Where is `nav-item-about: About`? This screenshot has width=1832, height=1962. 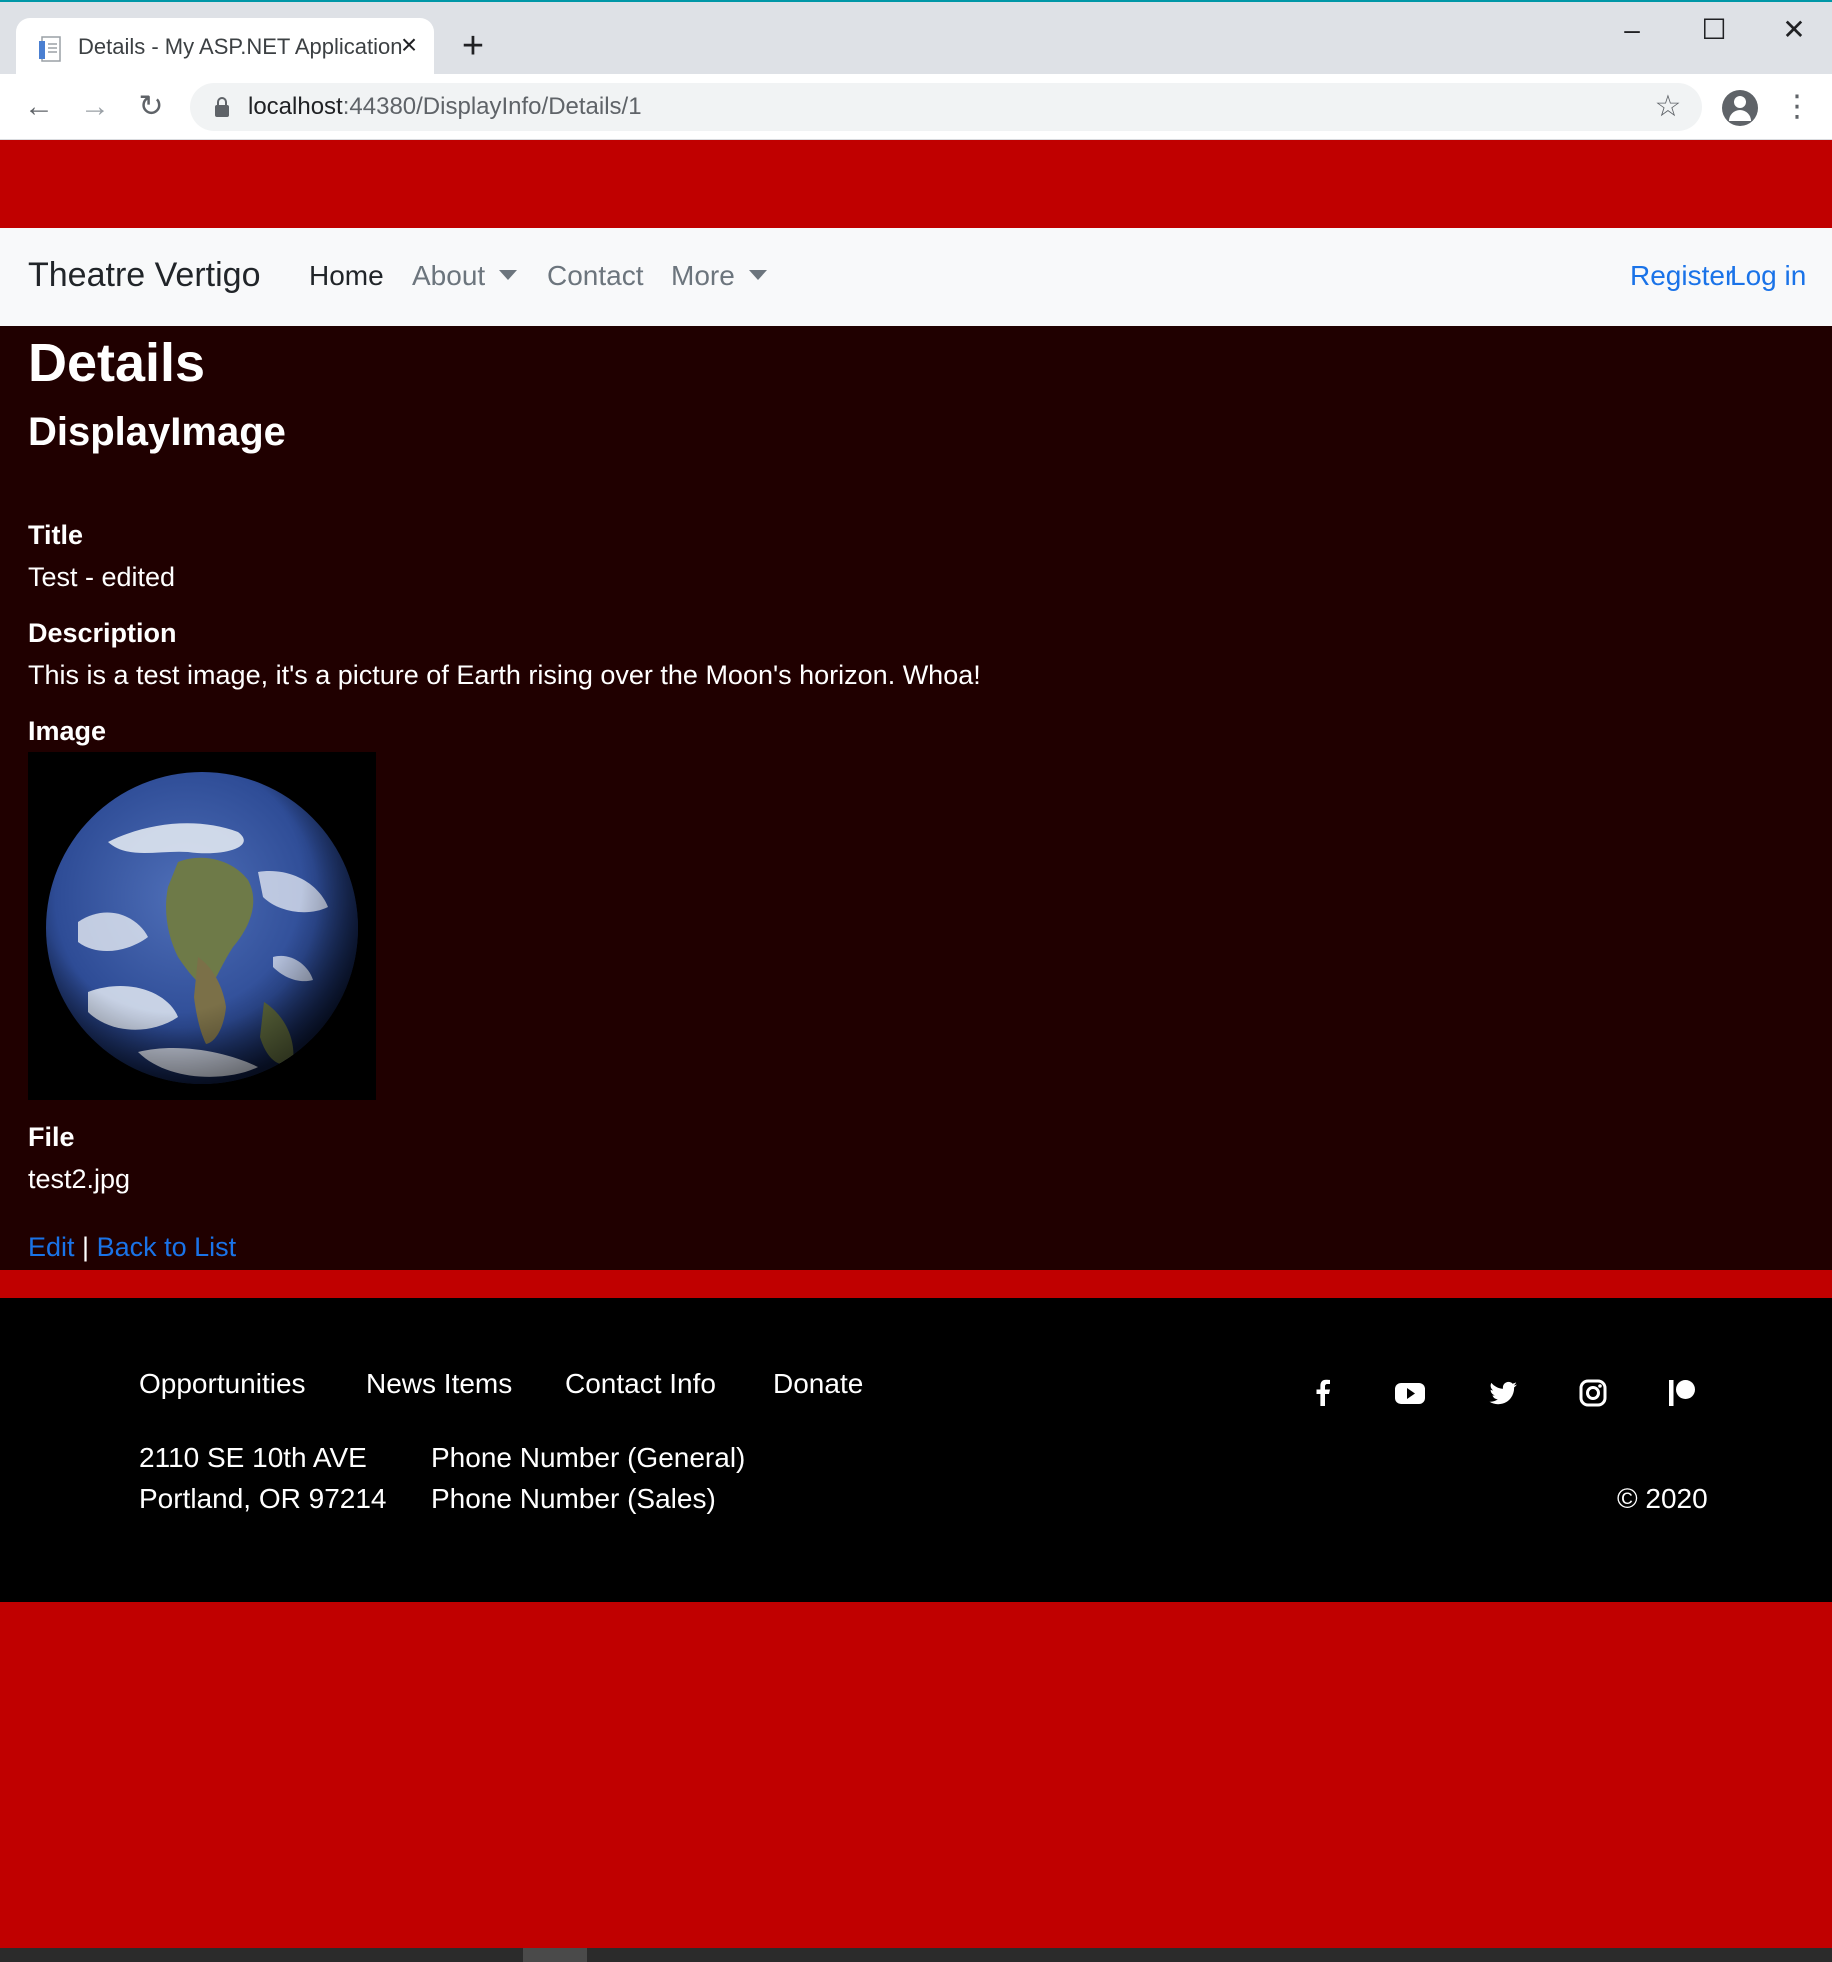
nav-item-about: About is located at coordinates (465, 276).